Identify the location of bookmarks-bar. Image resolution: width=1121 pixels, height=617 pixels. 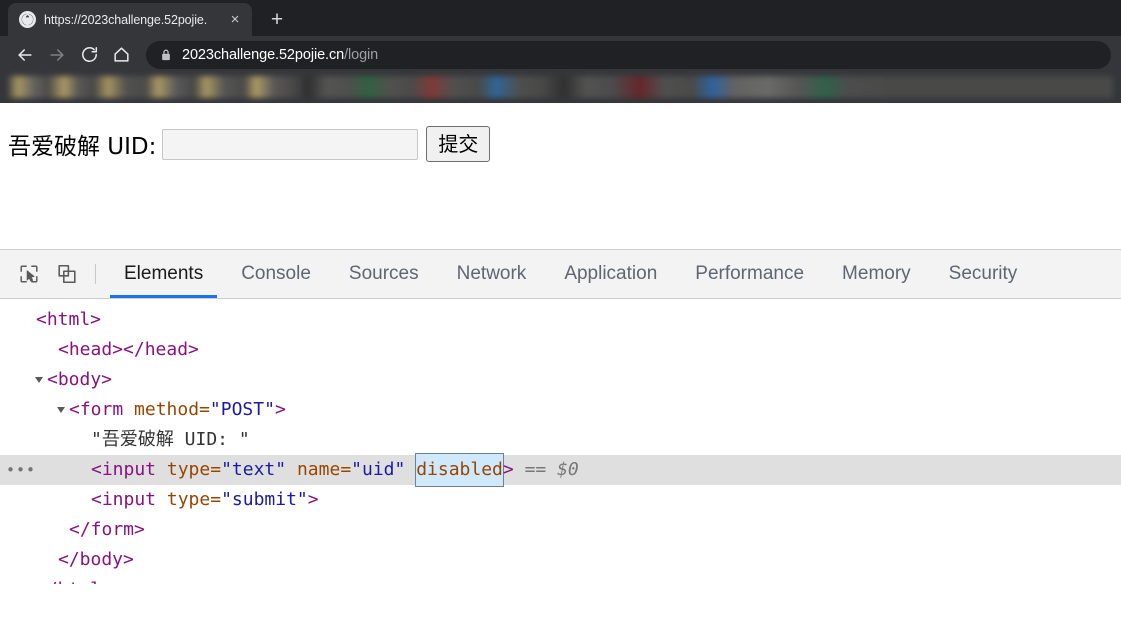
(560, 88).